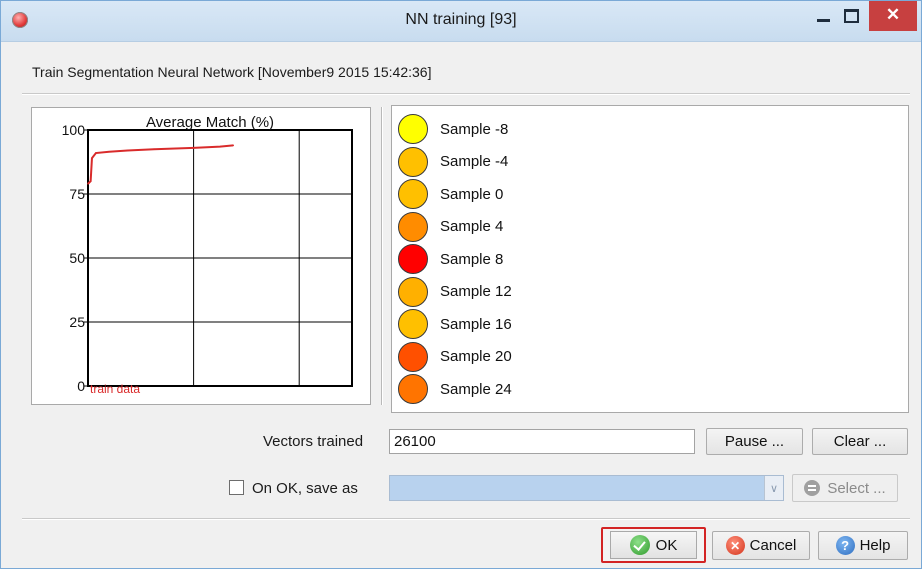 This screenshot has height=569, width=922. What do you see at coordinates (542, 441) in the screenshot?
I see `vectors-trained-field: 26100` at bounding box center [542, 441].